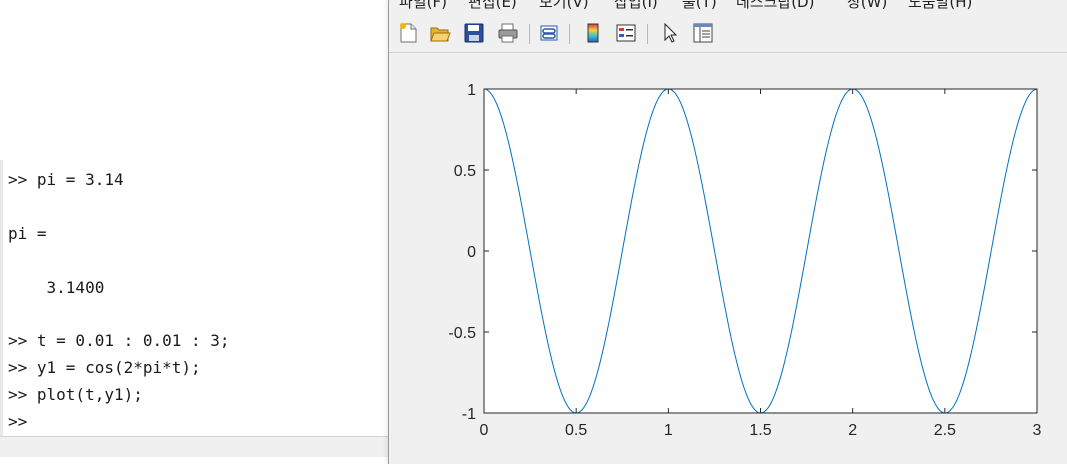  What do you see at coordinates (508, 33) in the screenshot?
I see `print-icon` at bounding box center [508, 33].